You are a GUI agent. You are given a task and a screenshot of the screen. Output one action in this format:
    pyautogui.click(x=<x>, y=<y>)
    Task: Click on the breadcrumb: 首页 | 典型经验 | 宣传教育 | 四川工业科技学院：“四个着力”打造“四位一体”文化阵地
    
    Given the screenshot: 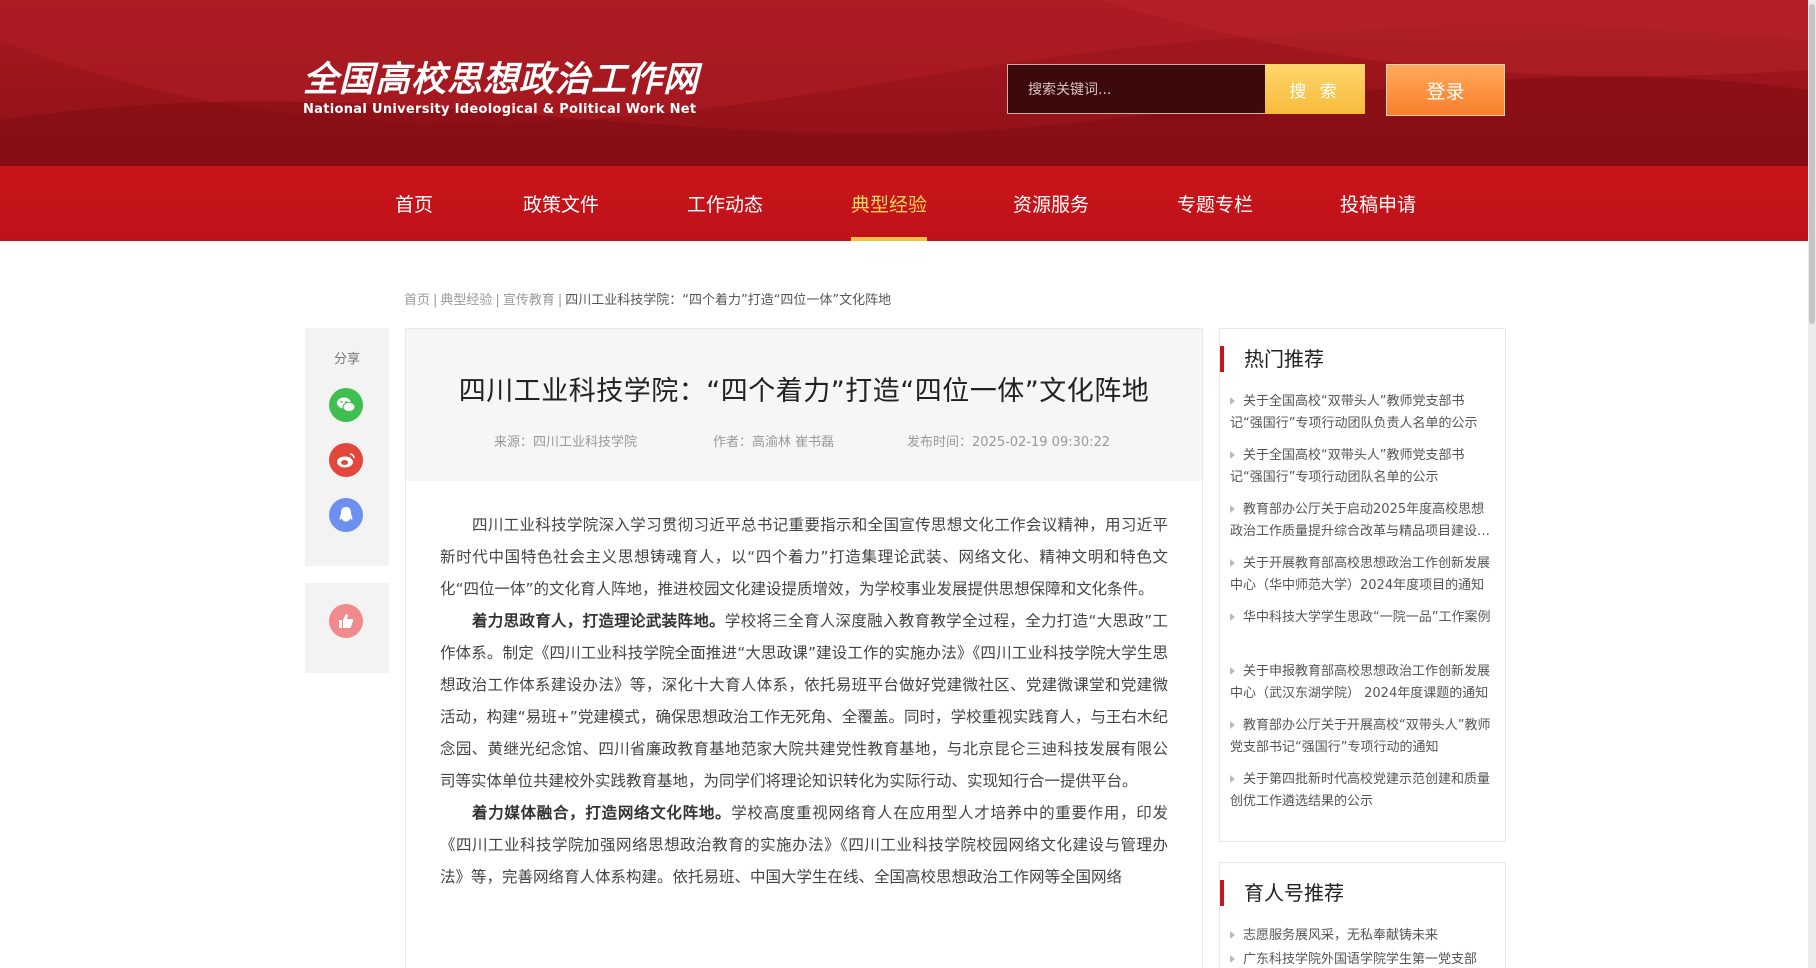 What is the action you would take?
    pyautogui.click(x=647, y=298)
    